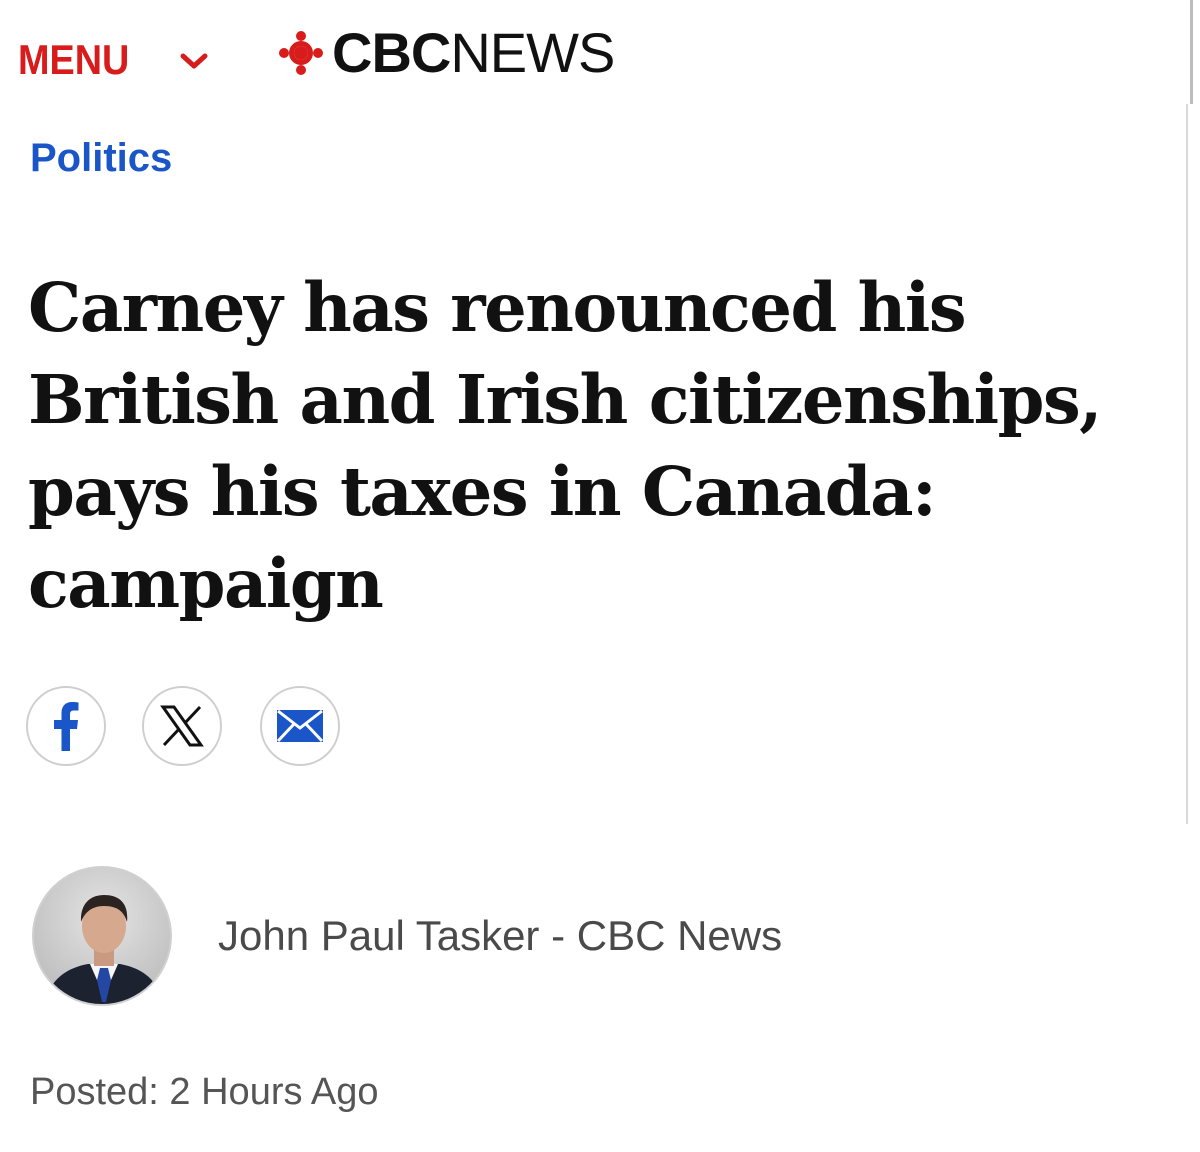 The height and width of the screenshot is (1152, 1200). What do you see at coordinates (204, 1092) in the screenshot?
I see `posted-timestamp: Posted: 2 Hours Ago` at bounding box center [204, 1092].